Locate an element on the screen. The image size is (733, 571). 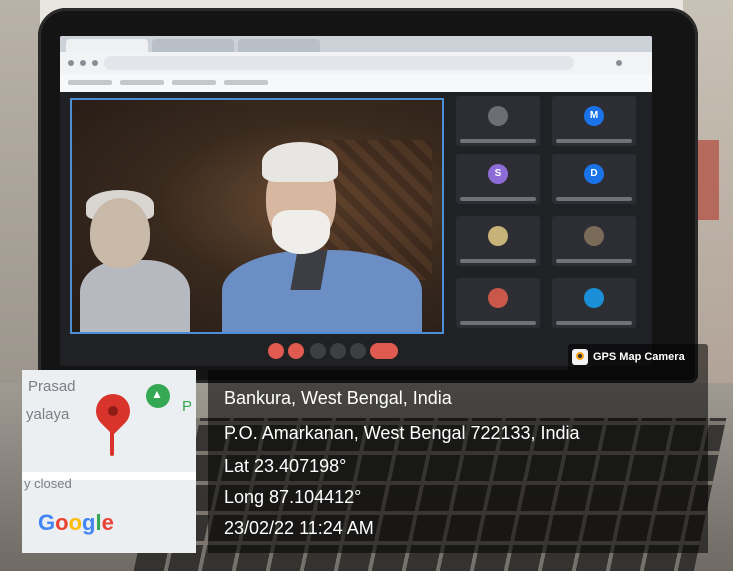
participant-avatar: S is located at coordinates (498, 174).